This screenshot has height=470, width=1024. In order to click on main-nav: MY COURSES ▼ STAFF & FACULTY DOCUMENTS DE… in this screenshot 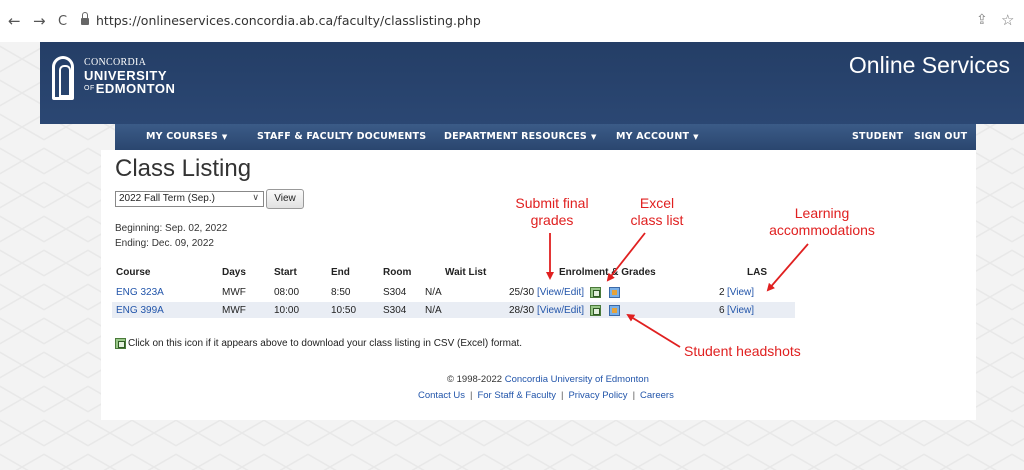, I will do `click(545, 137)`.